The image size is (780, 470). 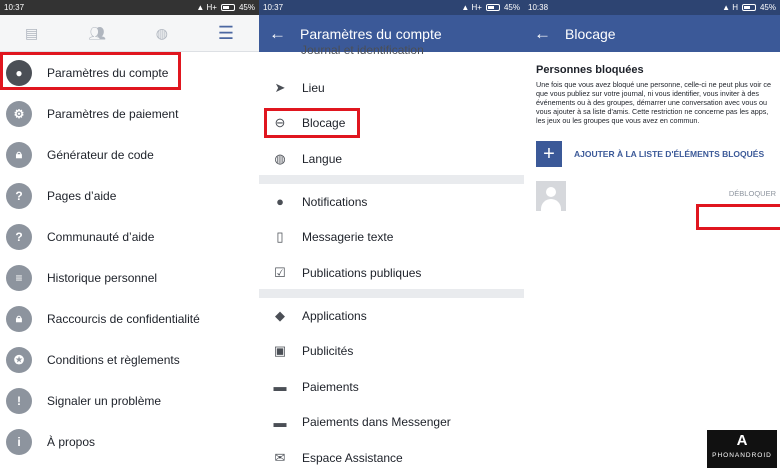 What do you see at coordinates (104, 400) in the screenshot?
I see `menu-item-label: Signaler un problème` at bounding box center [104, 400].